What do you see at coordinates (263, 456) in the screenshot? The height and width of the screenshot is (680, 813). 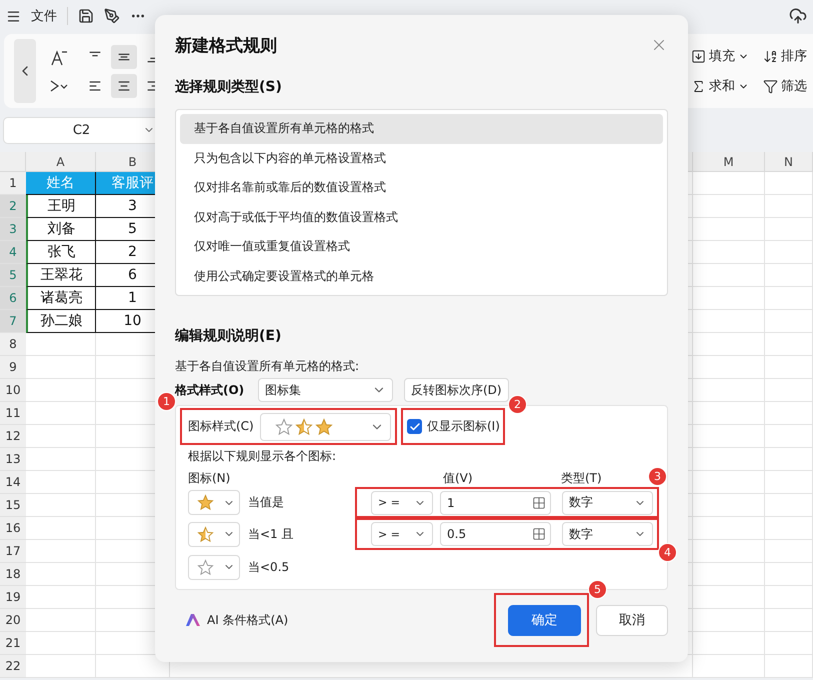 I see `caption-text: 根据以下规则显示各个图标:` at bounding box center [263, 456].